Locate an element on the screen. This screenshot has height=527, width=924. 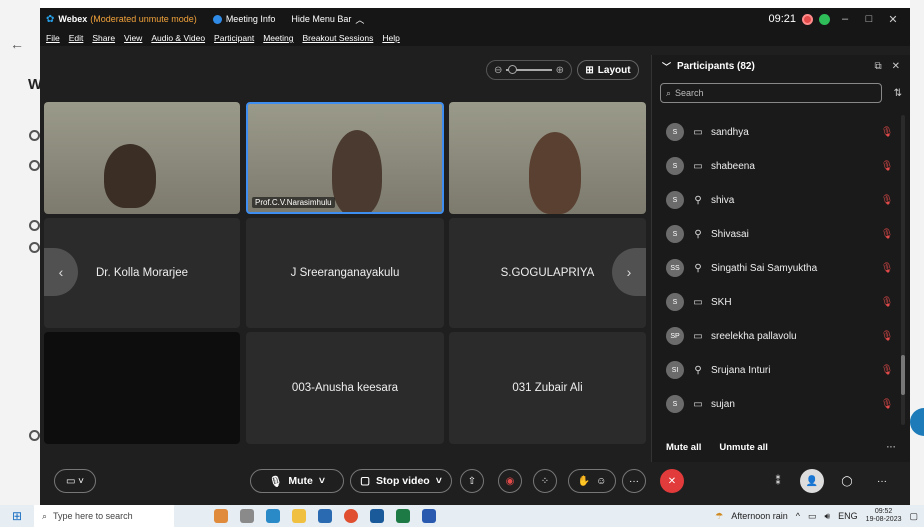
share-icon: ⇧ is located at coordinates (472, 481).